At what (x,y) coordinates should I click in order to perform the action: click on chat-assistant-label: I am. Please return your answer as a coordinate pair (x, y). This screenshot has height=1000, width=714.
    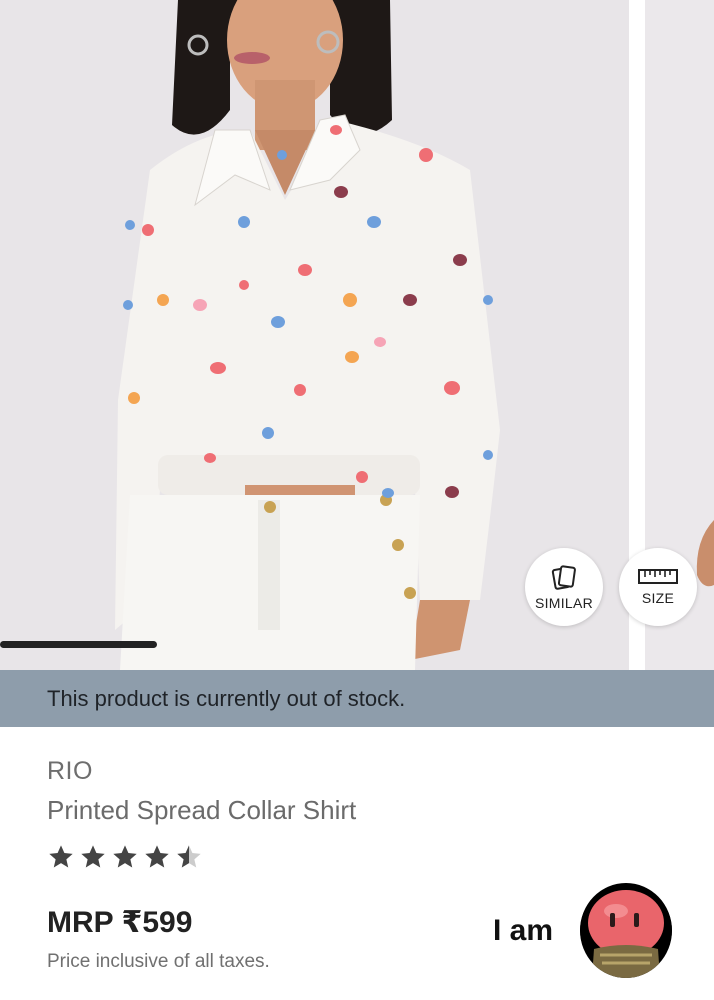
    Looking at the image, I should click on (523, 931).